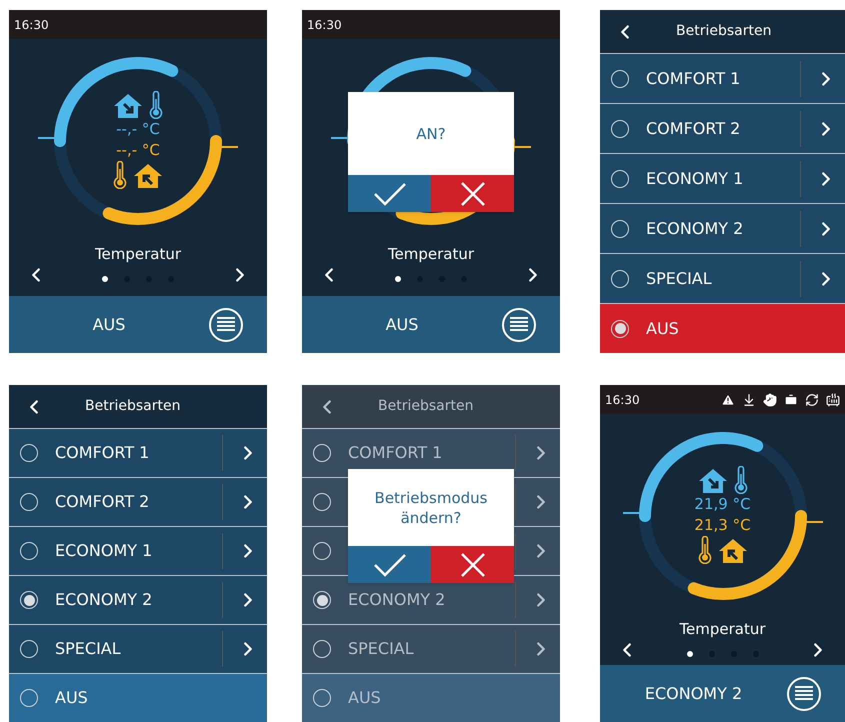 The width and height of the screenshot is (845, 722). I want to click on temperature-reading: 21,9 °C, so click(722, 504).